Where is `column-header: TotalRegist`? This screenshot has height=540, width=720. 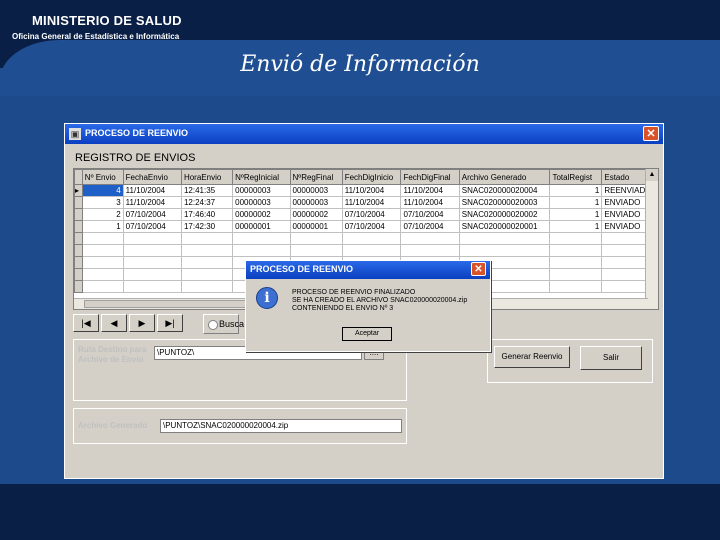
column-header: TotalRegist is located at coordinates (576, 177).